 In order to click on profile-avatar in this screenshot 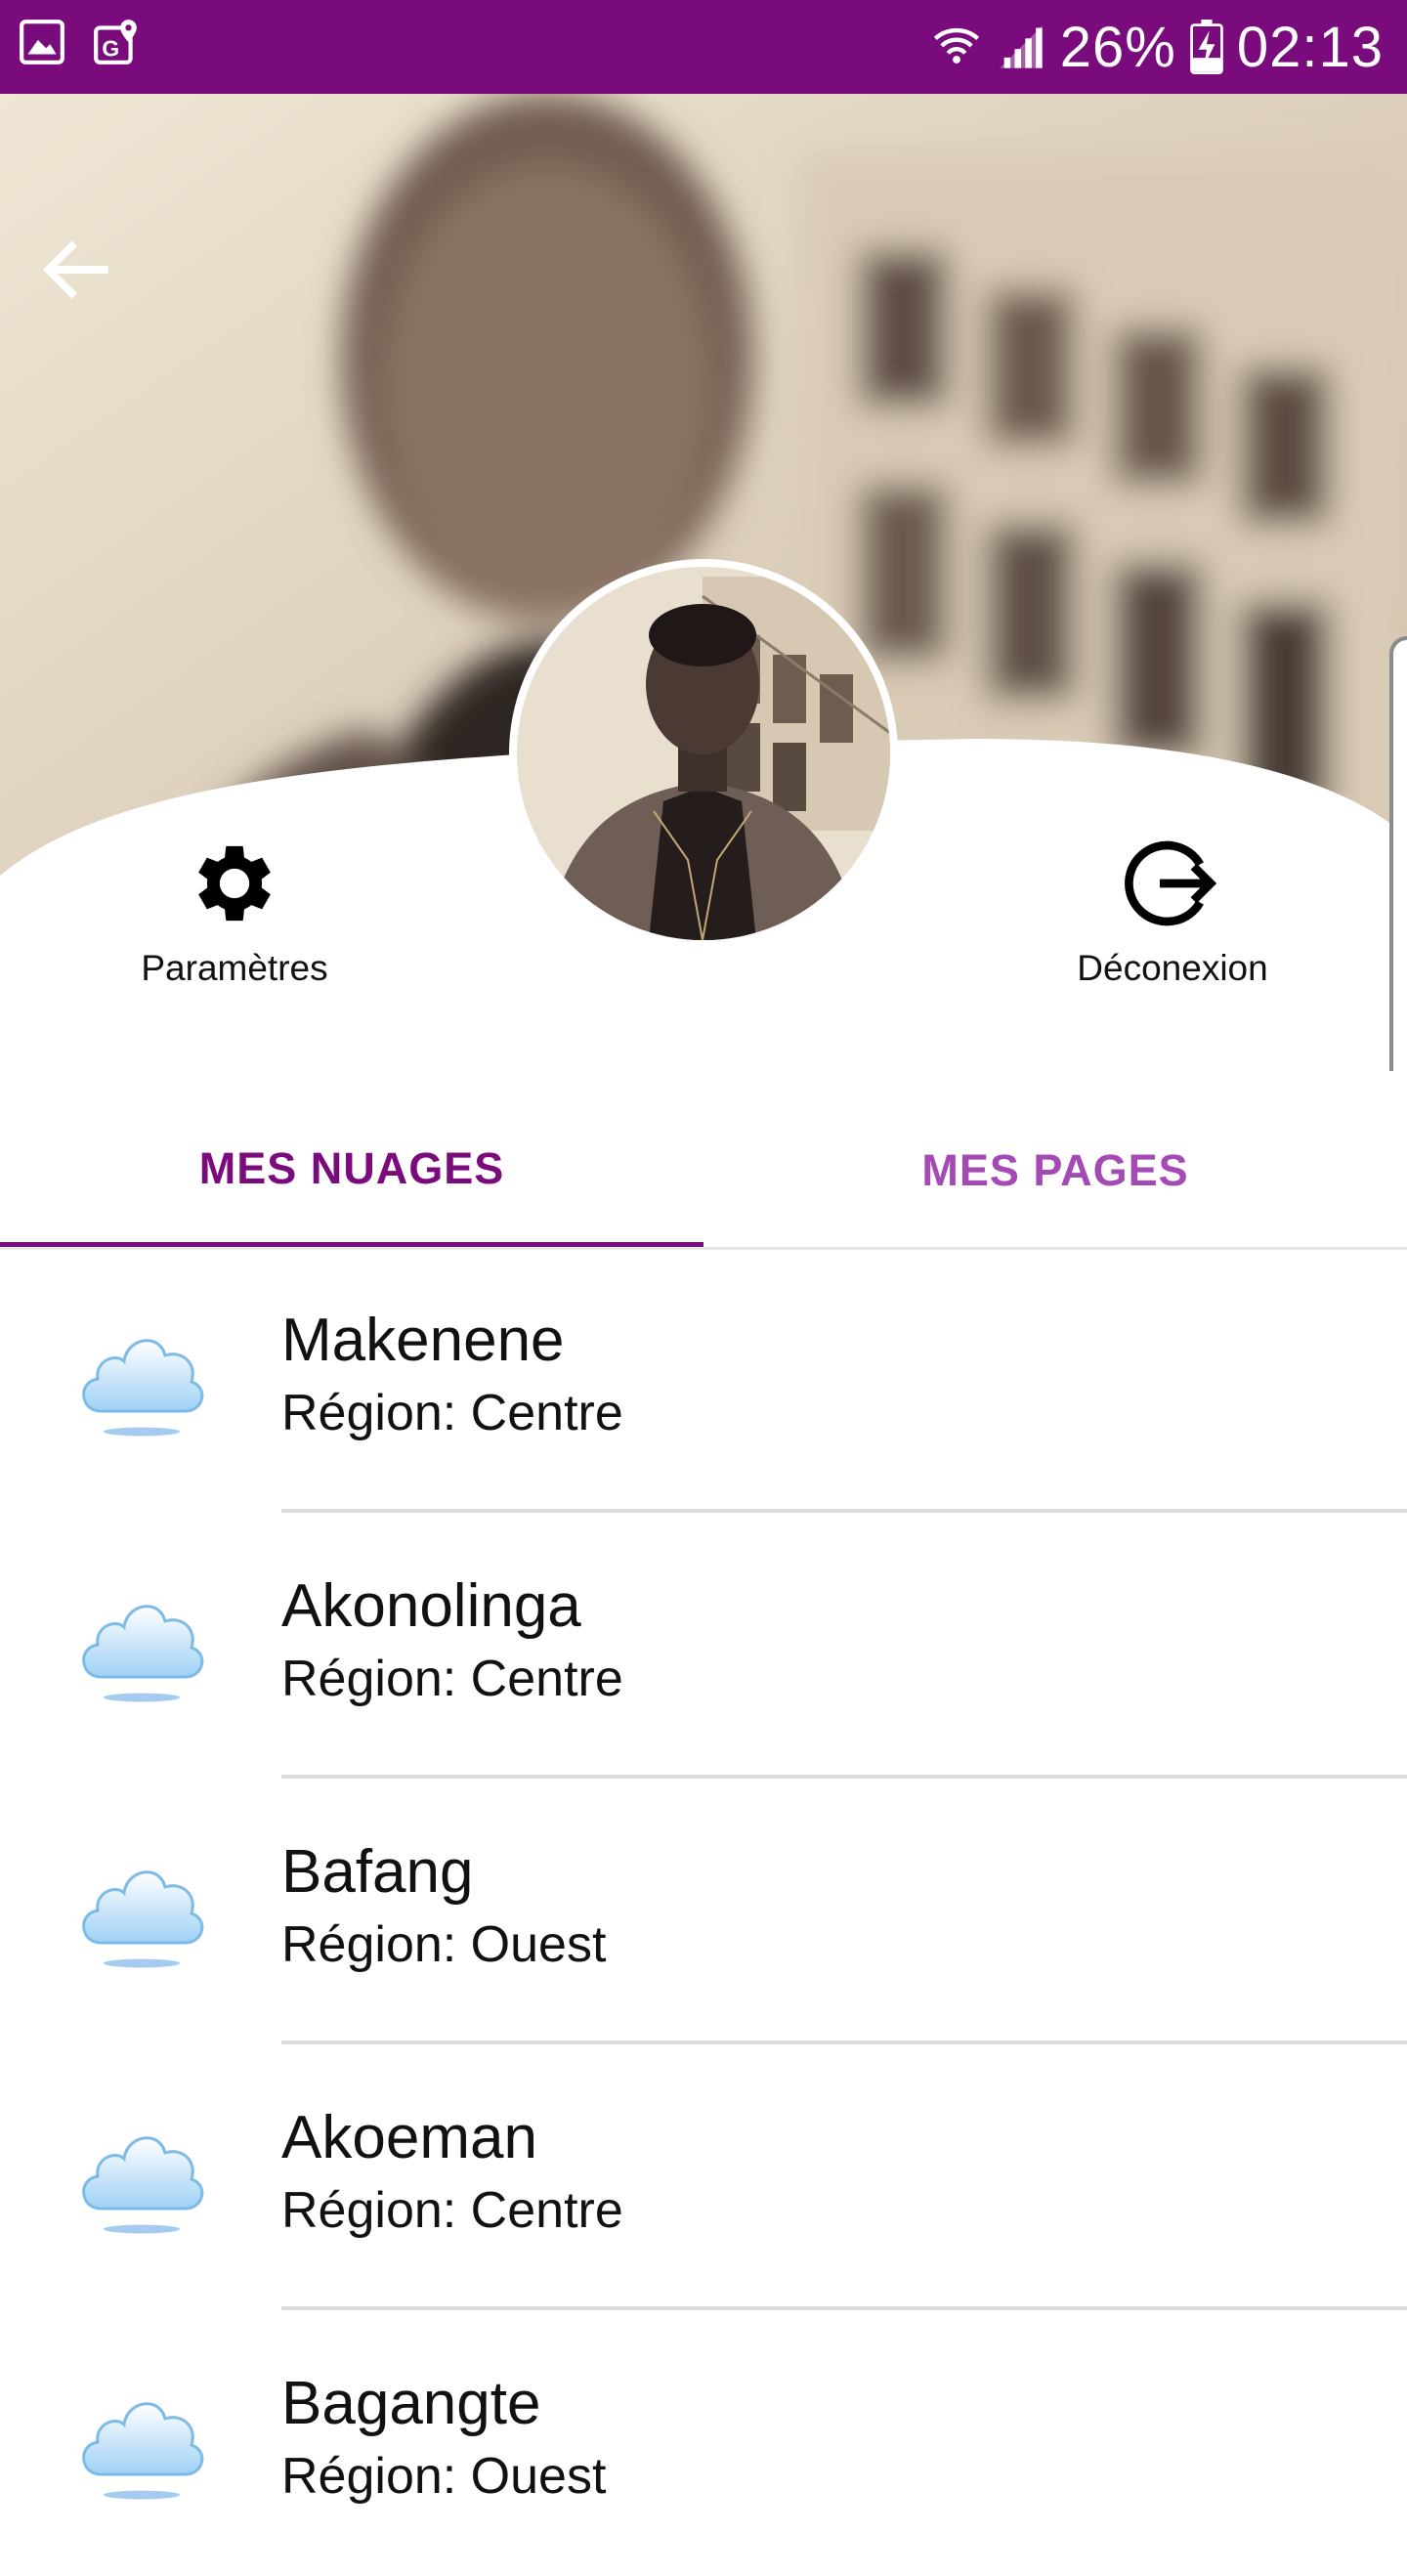, I will do `click(703, 753)`.